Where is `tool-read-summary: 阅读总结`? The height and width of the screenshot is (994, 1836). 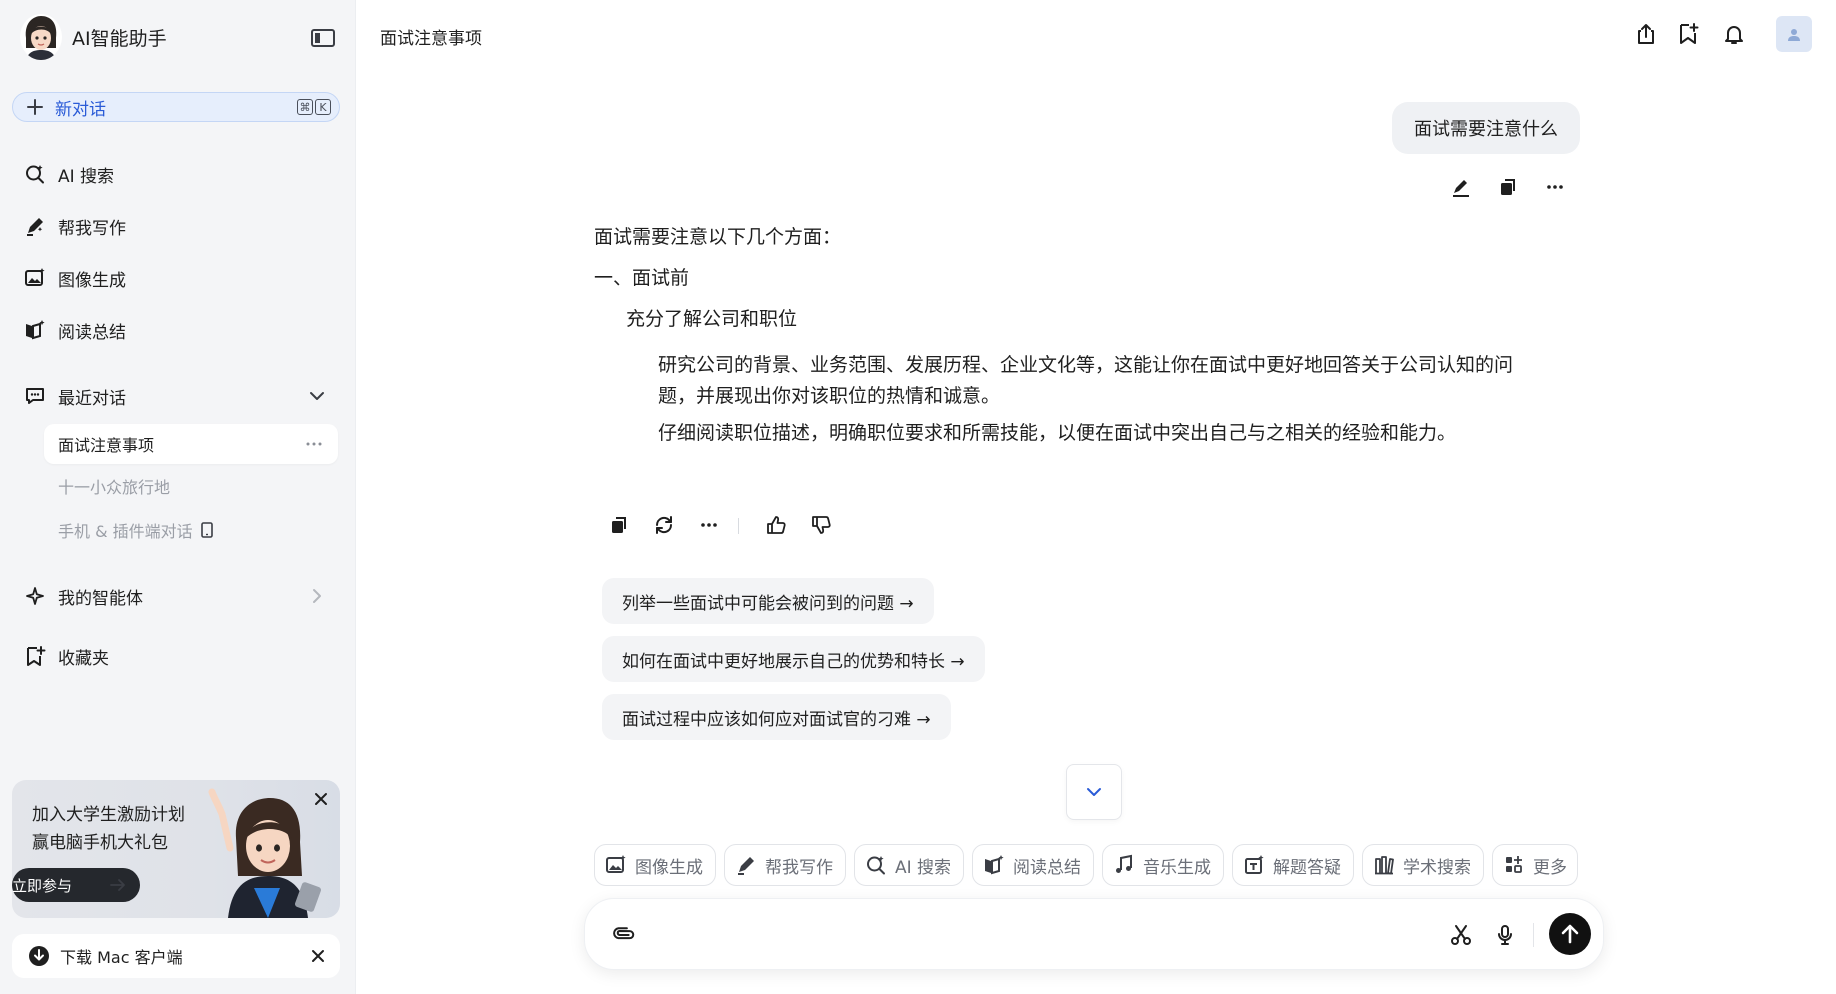 tool-read-summary: 阅读总结 is located at coordinates (1033, 865).